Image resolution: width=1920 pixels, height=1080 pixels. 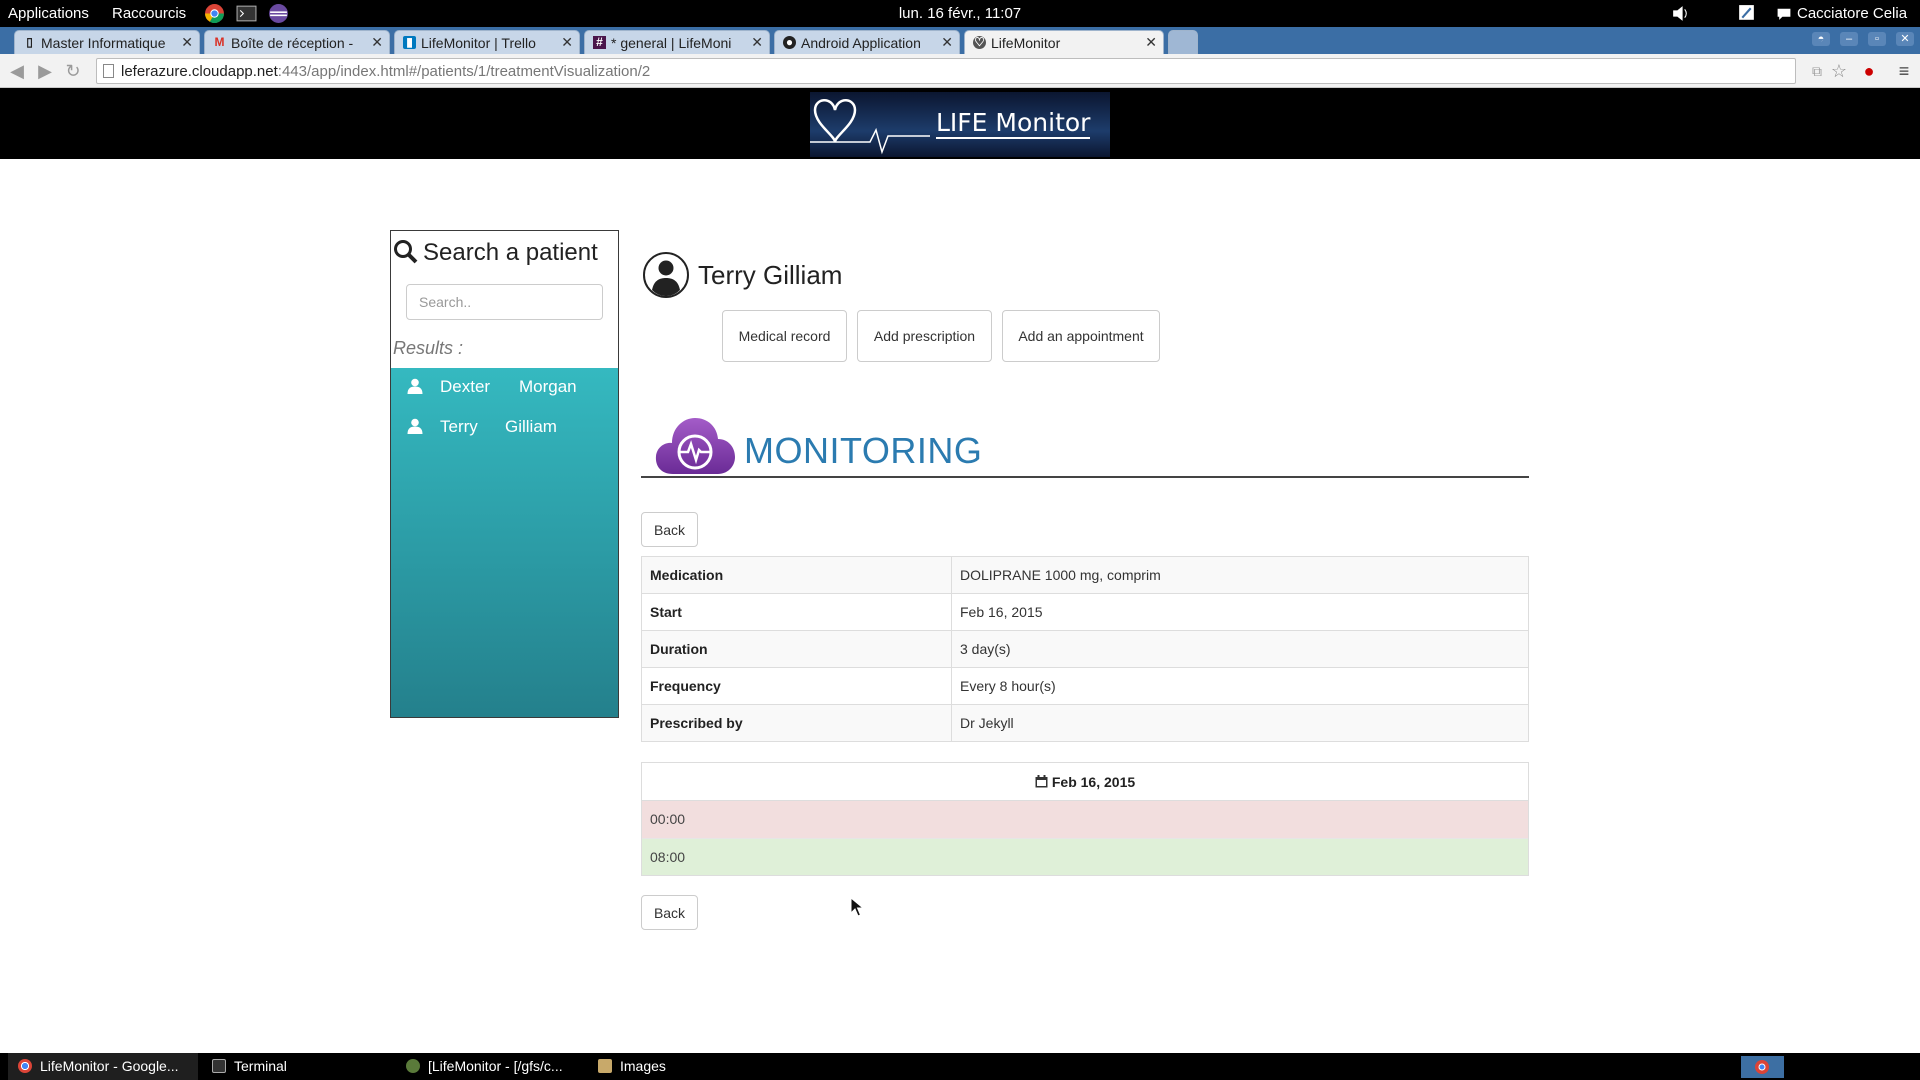 What do you see at coordinates (784, 336) in the screenshot?
I see `medical-record-button: Medical record` at bounding box center [784, 336].